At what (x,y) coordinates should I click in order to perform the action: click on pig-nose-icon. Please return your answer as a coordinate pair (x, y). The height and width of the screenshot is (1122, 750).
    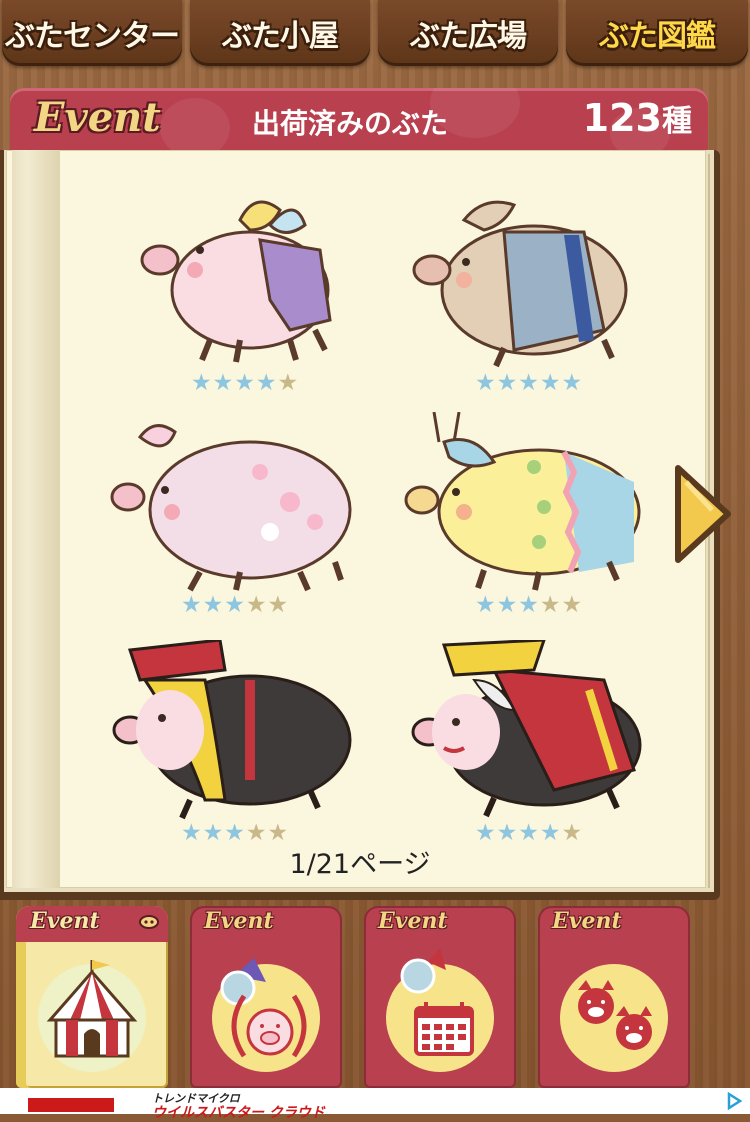
    Looking at the image, I should click on (149, 922).